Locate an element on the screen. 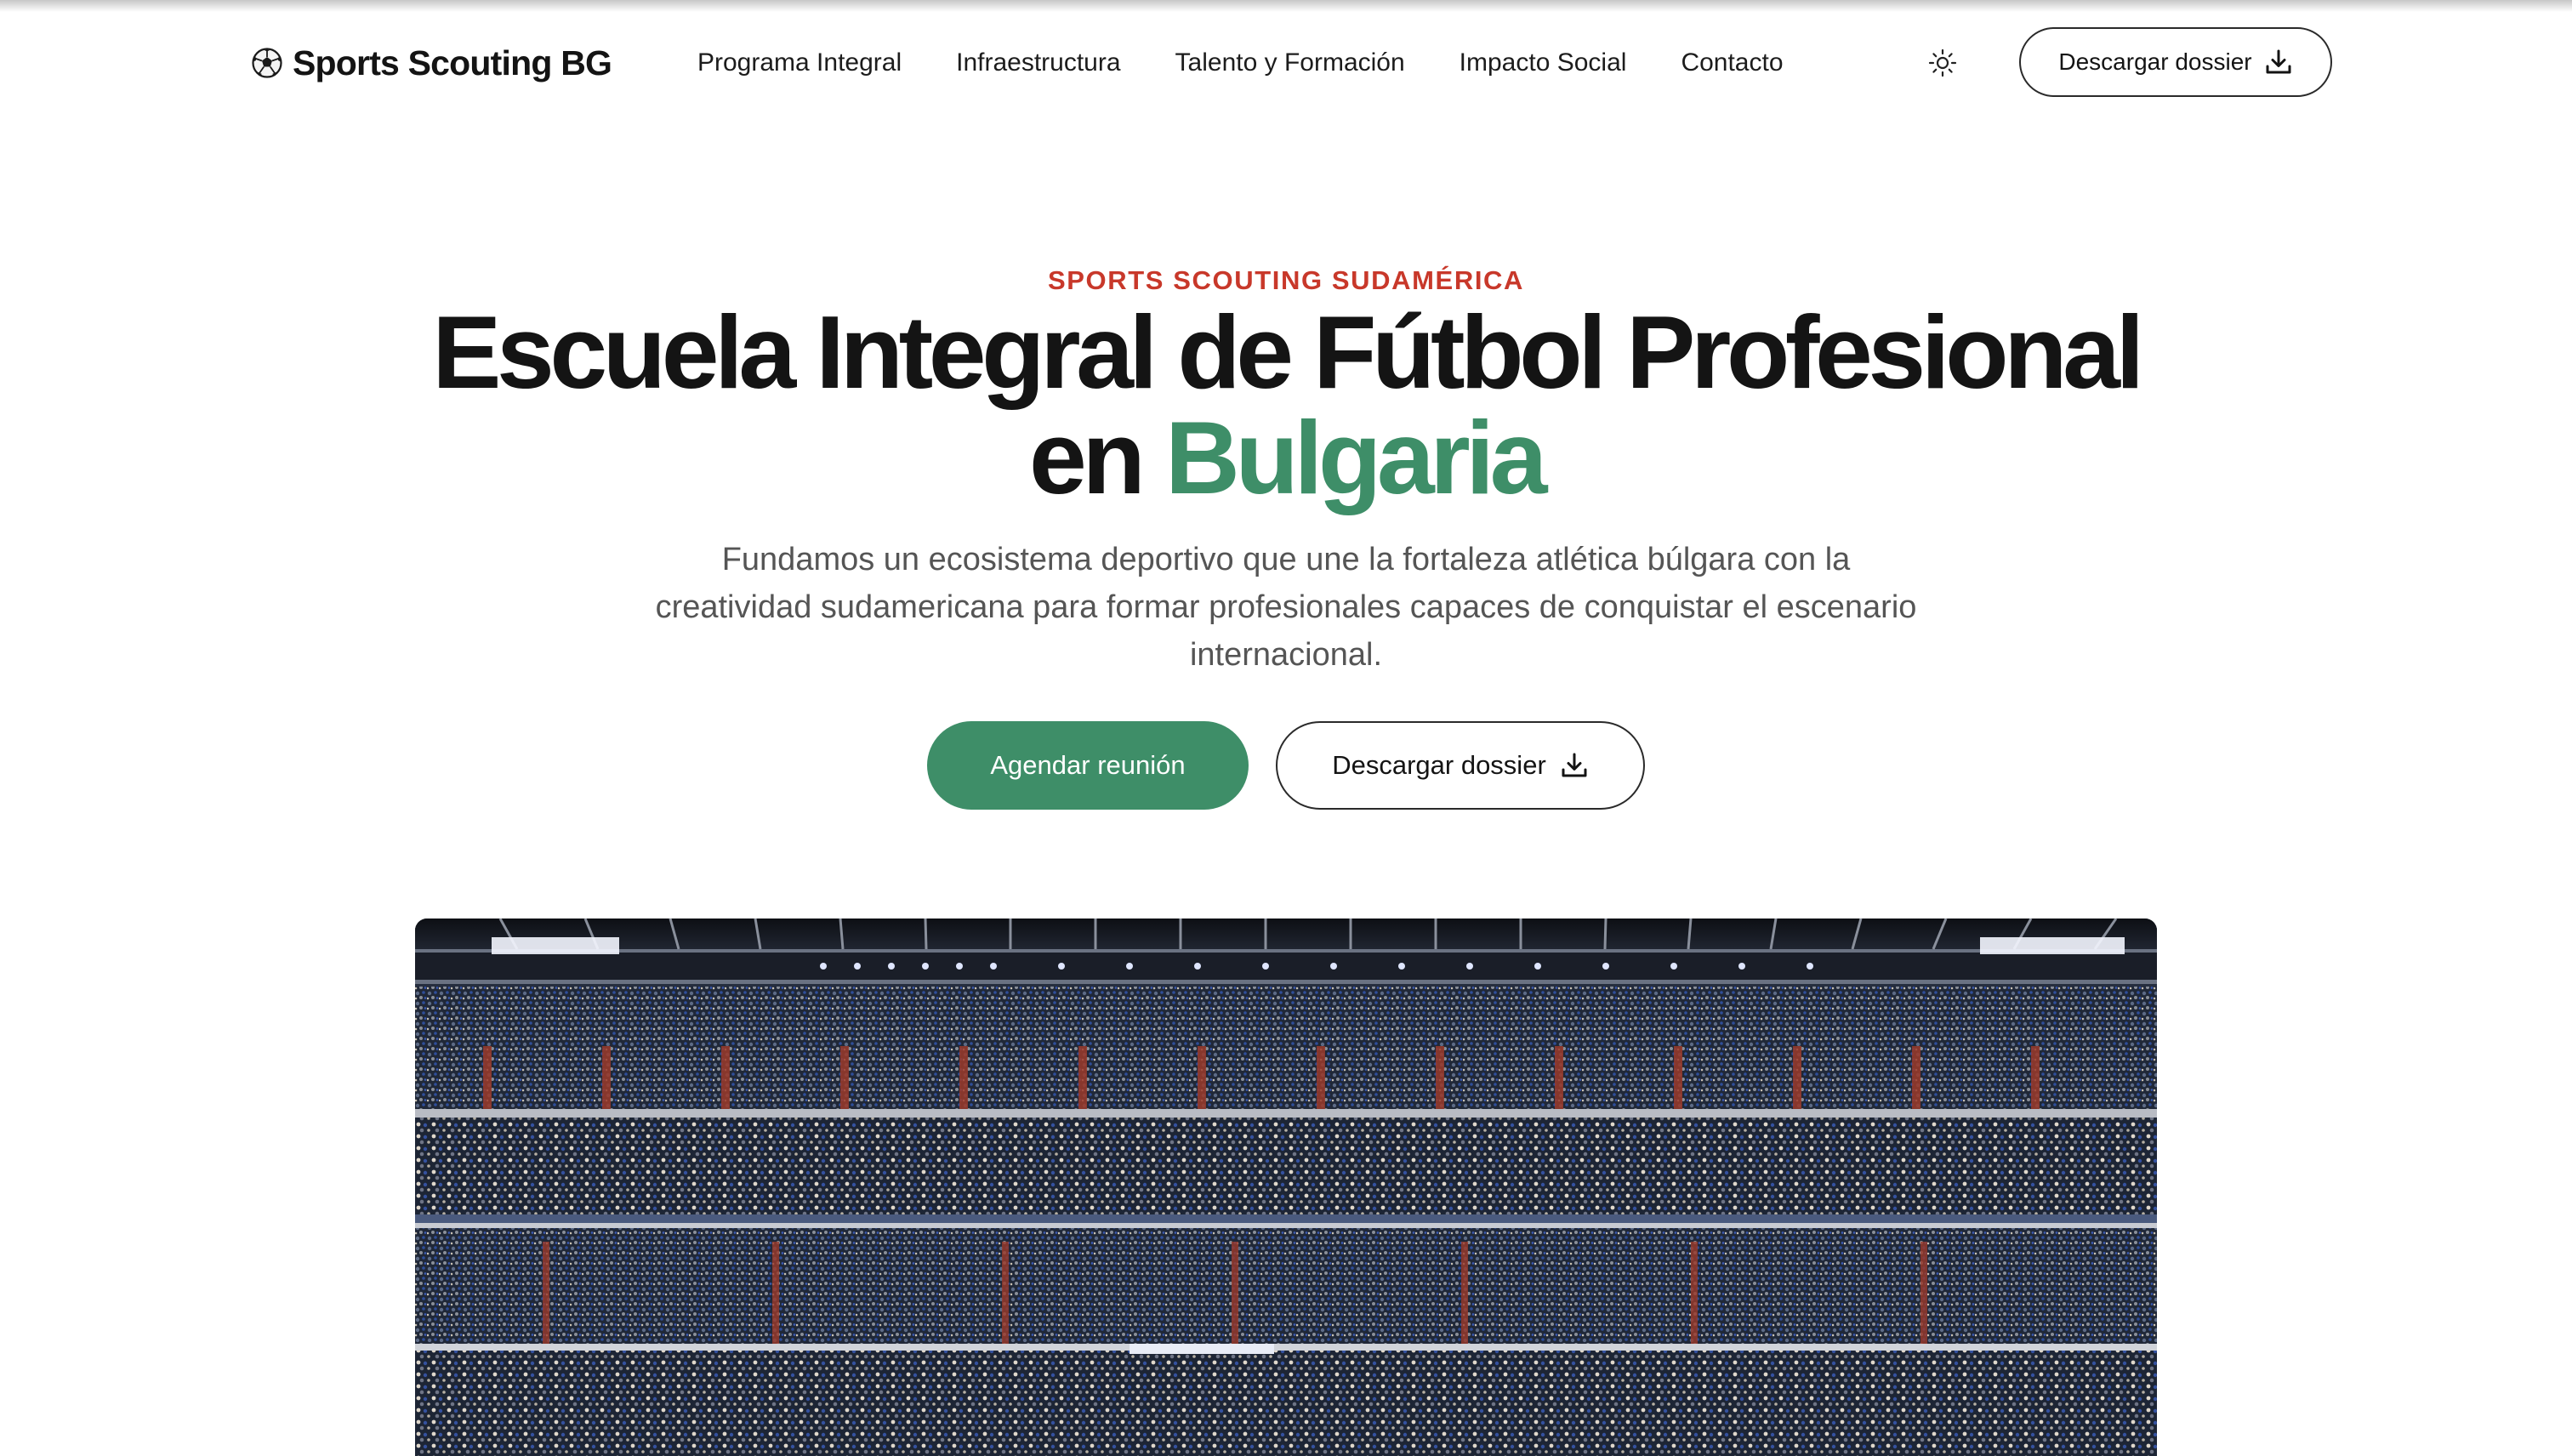 The image size is (2572, 1456). nav-impacto-social: Impacto Social is located at coordinates (1544, 62).